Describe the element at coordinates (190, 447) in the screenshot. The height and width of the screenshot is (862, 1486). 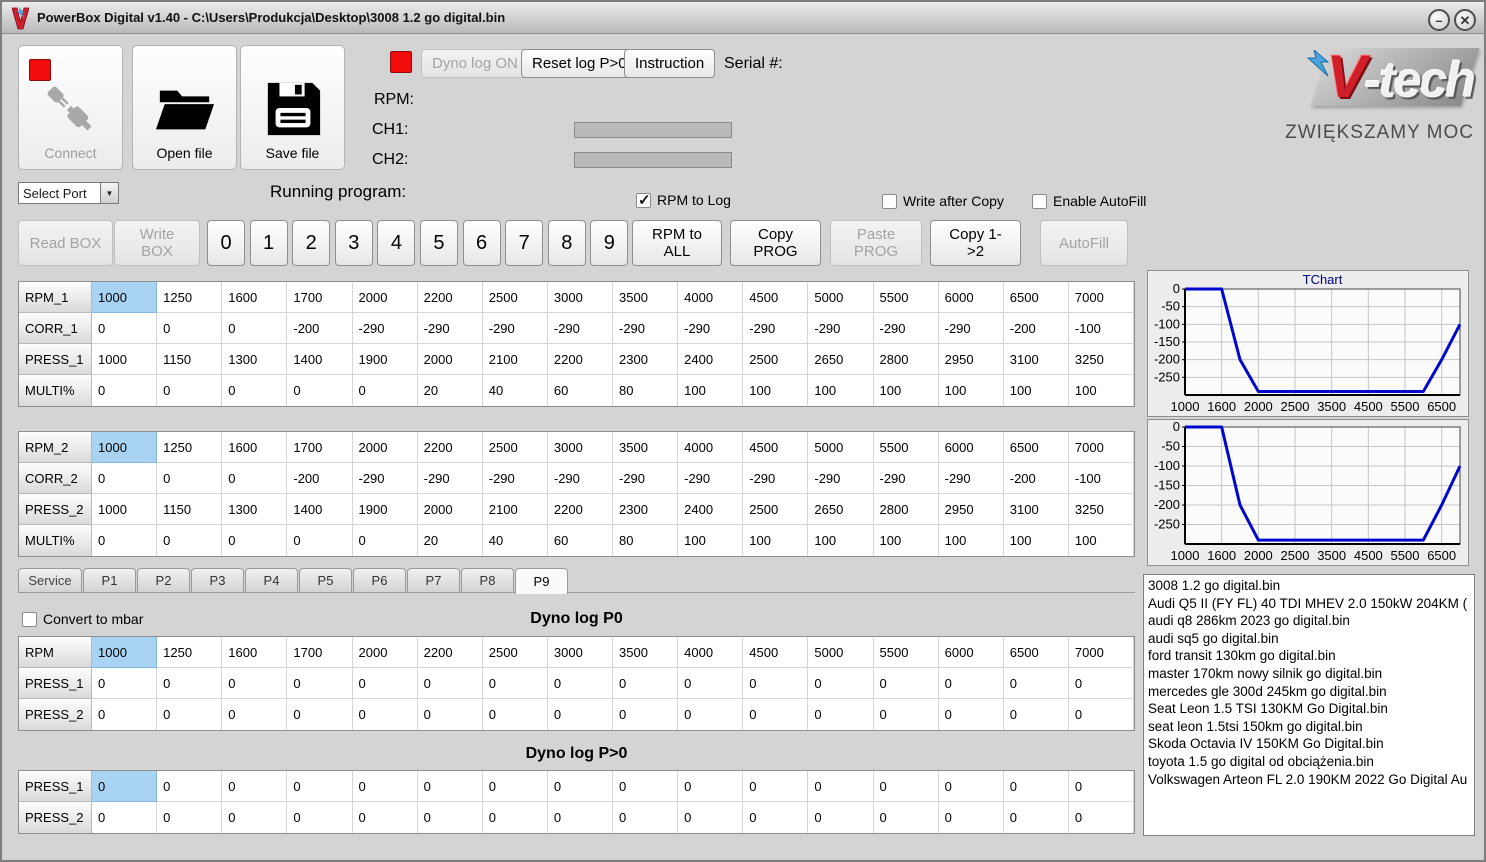
I see `table-cell: 1250` at that location.